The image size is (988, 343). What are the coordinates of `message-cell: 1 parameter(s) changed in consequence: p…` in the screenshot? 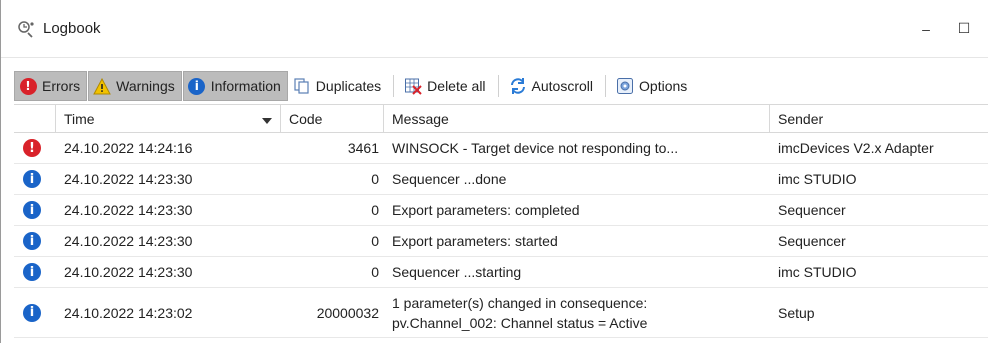 It's located at (577, 312).